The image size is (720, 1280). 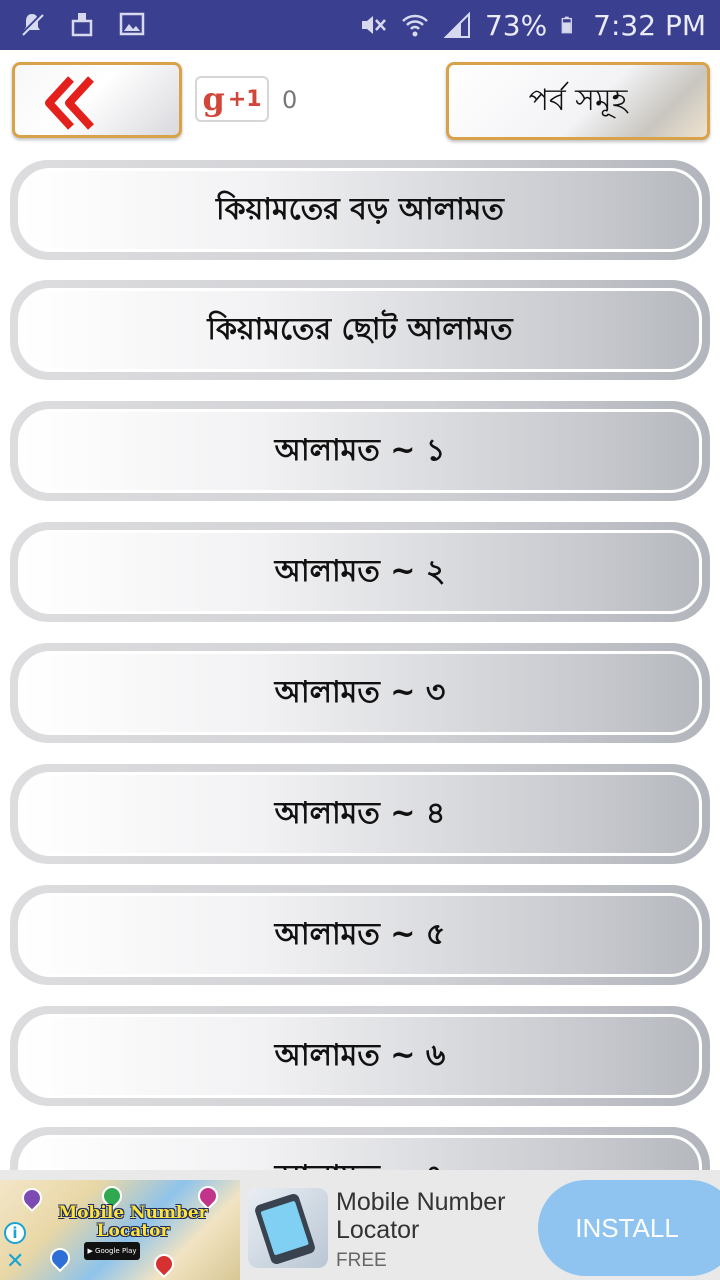 What do you see at coordinates (360, 25) in the screenshot?
I see `status-bar: 73% 7:32 PM` at bounding box center [360, 25].